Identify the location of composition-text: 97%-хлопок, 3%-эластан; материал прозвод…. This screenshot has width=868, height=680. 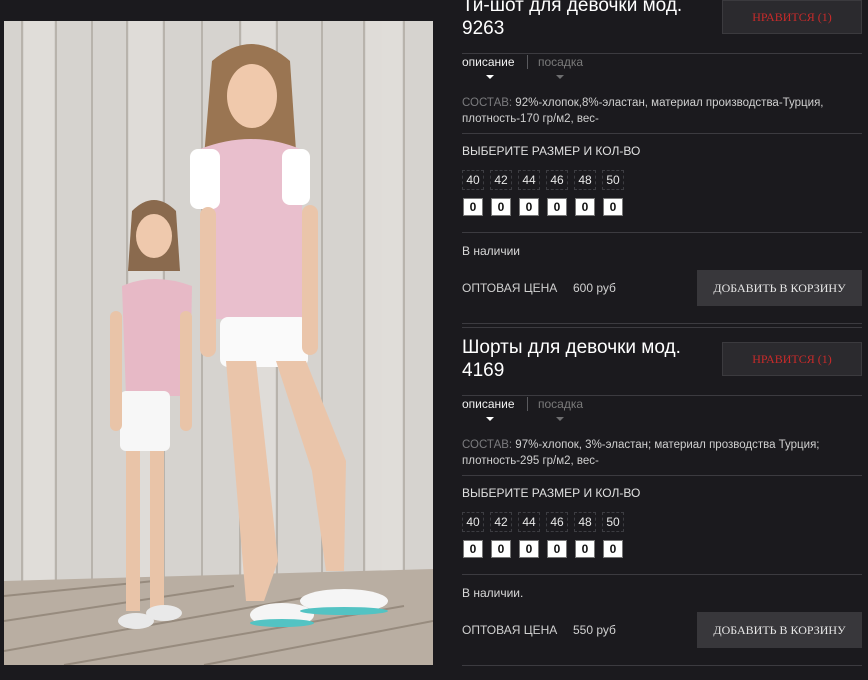
(641, 453).